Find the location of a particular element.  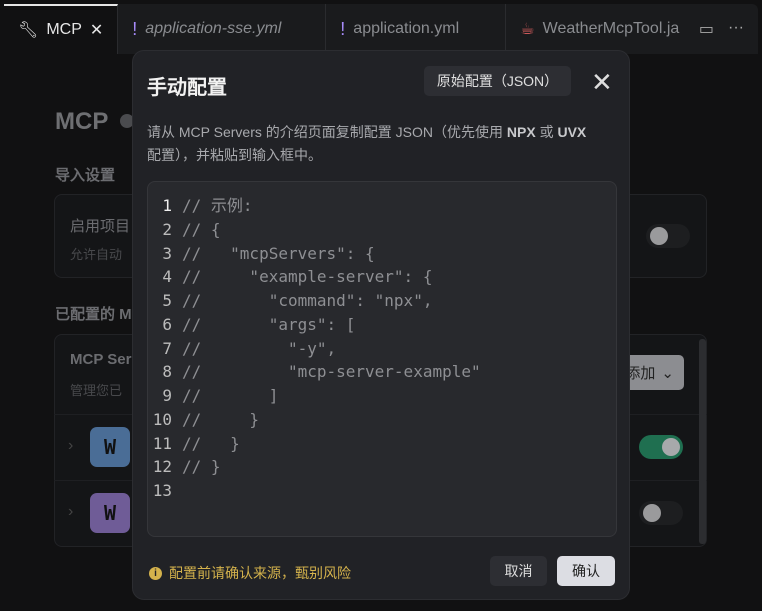

line-number: 3 is located at coordinates (167, 253).